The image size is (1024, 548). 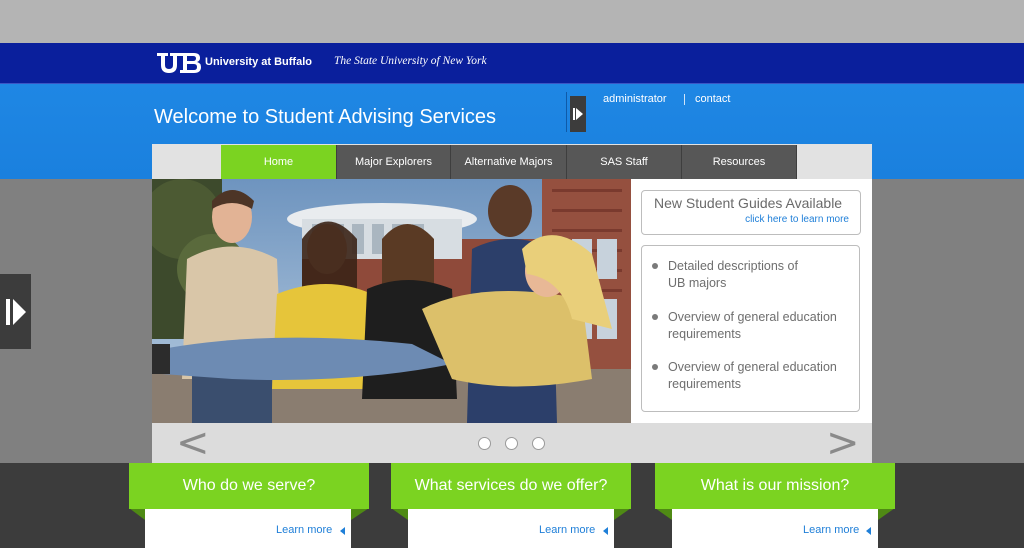 What do you see at coordinates (712, 99) in the screenshot?
I see `contact-link: contact` at bounding box center [712, 99].